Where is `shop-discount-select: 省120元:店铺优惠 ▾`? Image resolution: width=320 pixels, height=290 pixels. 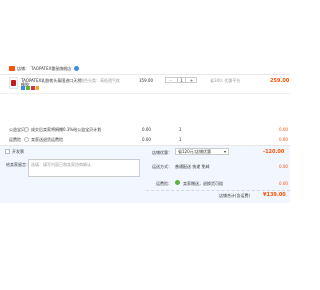
shop-discount-select: 省120元:店铺优惠 ▾ is located at coordinates (202, 151).